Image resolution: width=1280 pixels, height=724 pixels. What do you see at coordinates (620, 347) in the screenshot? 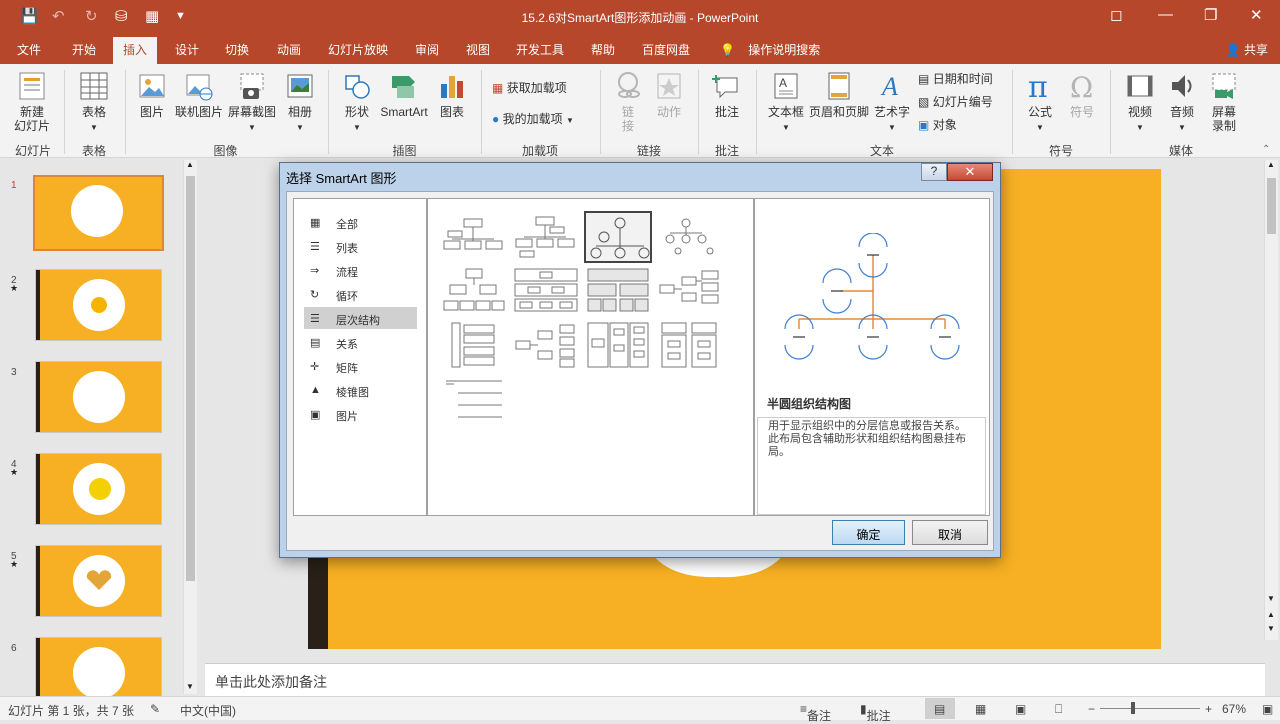
I see `layout-vertical-hierarchy` at bounding box center [620, 347].